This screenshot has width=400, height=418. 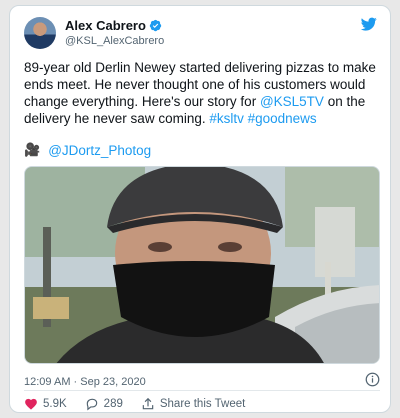 I want to click on hashtag-link: #ksltv, so click(x=226, y=118).